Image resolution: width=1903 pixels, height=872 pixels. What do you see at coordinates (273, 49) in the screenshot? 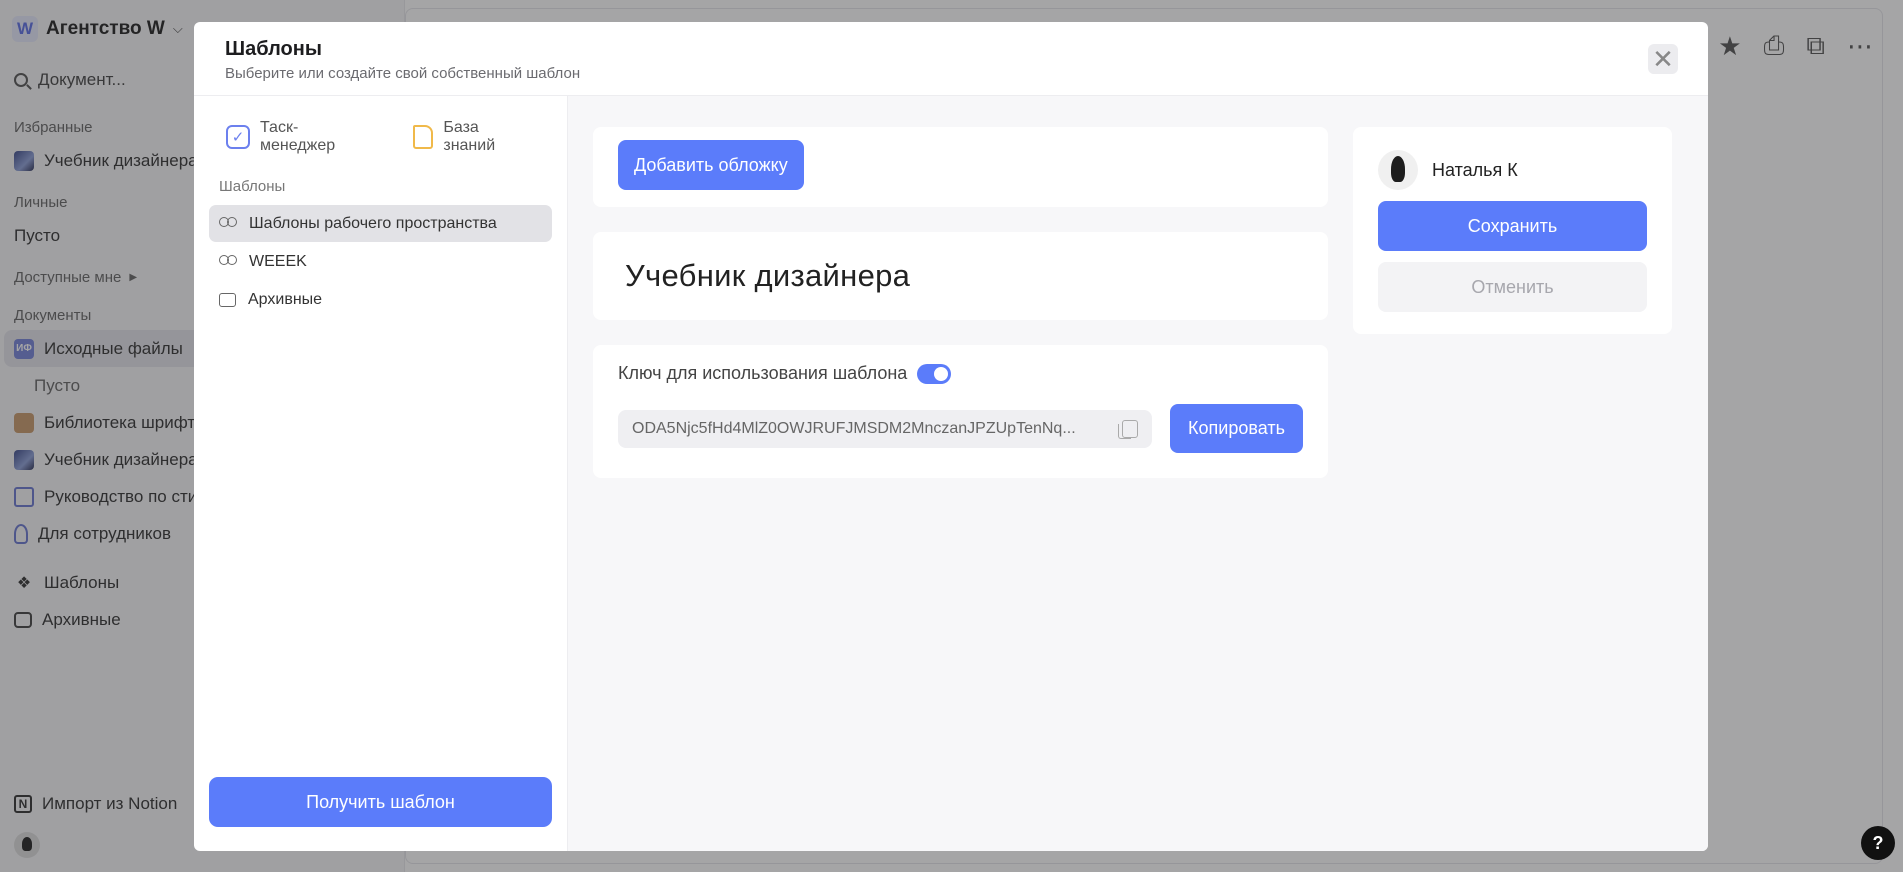
I see `modal-title: Шаблоны` at bounding box center [273, 49].